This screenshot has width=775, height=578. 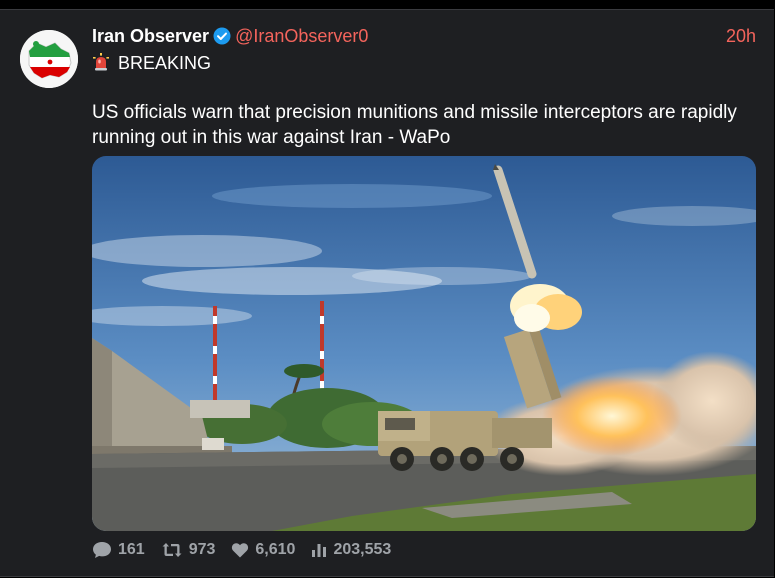 What do you see at coordinates (102, 550) in the screenshot?
I see `reply-icon` at bounding box center [102, 550].